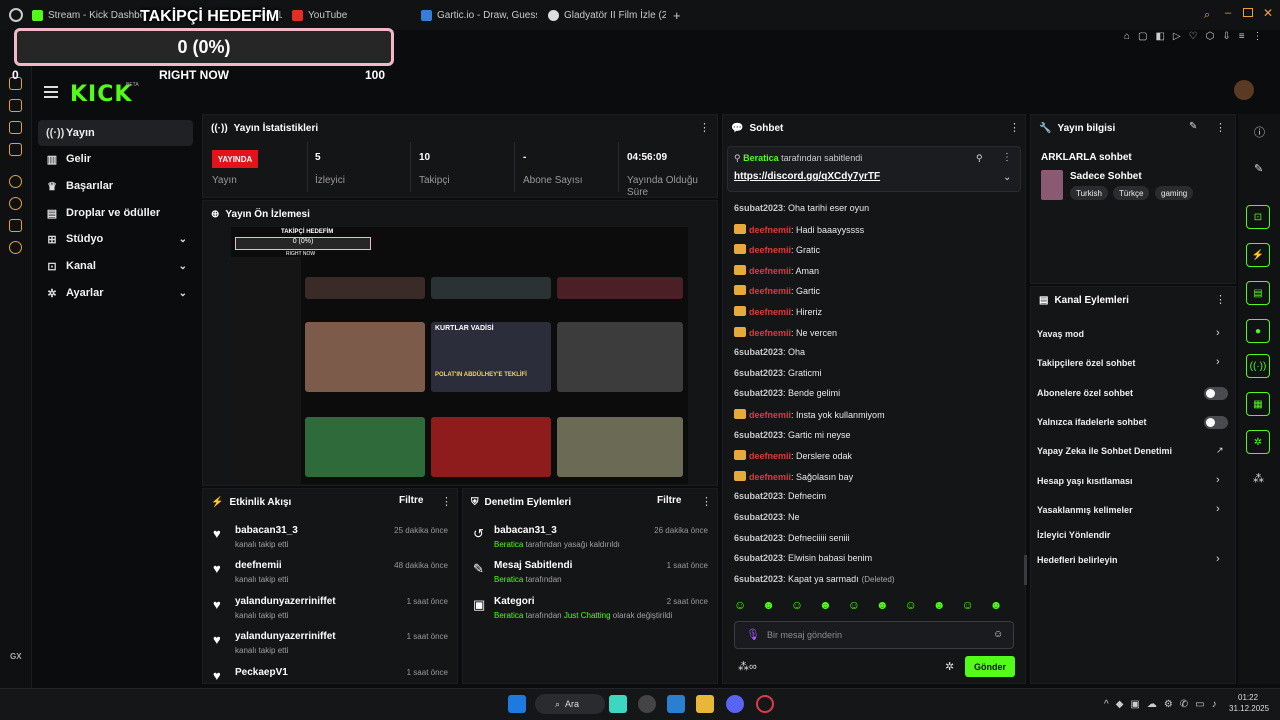 This screenshot has height=720, width=1280. I want to click on browser-toolbar-icons: ⌂▢◧▷♡⬡⇩≡⋮, so click(1197, 36).